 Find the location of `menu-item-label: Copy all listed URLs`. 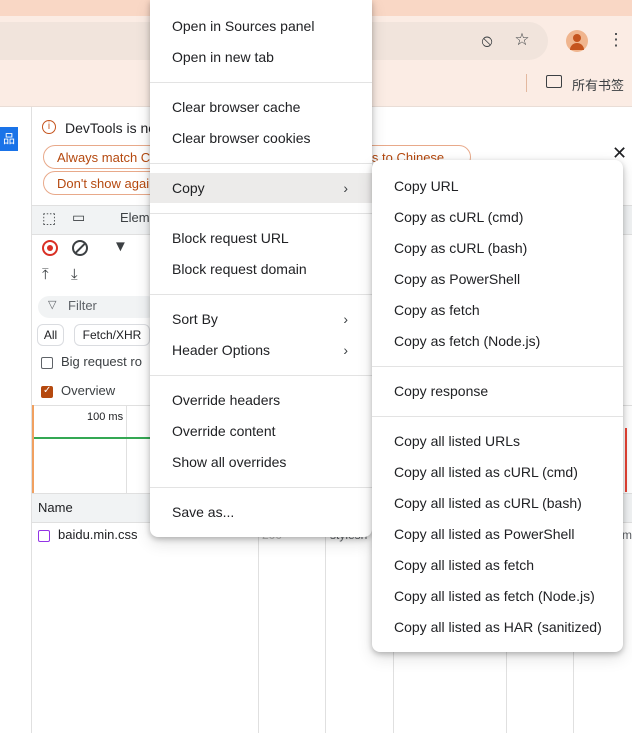

menu-item-label: Copy all listed URLs is located at coordinates (457, 441).